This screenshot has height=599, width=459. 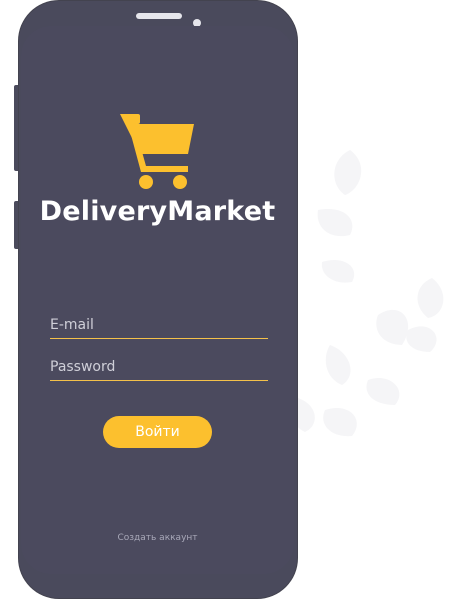 I want to click on email-input, so click(x=159, y=325).